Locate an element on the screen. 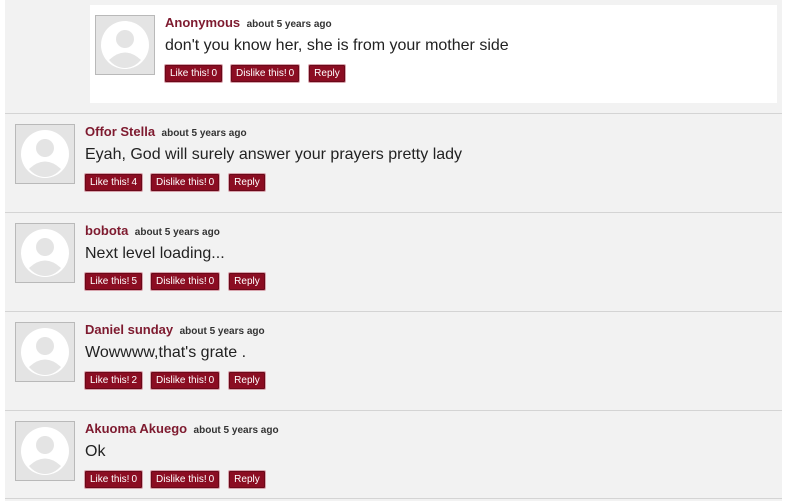 The height and width of the screenshot is (501, 785). like-button: Like this! 5 is located at coordinates (114, 281).